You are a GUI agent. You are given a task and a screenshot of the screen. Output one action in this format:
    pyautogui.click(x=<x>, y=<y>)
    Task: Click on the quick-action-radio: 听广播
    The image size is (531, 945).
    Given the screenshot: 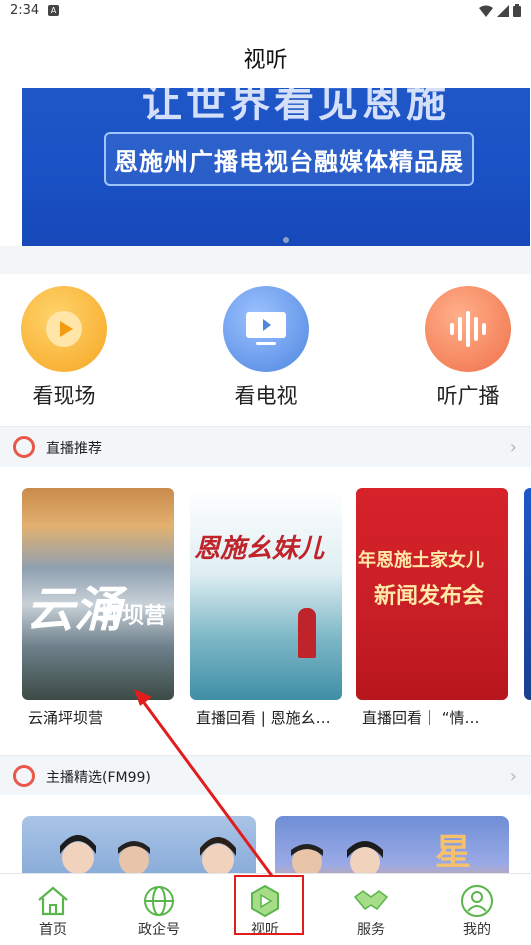 What is the action you would take?
    pyautogui.click(x=468, y=348)
    